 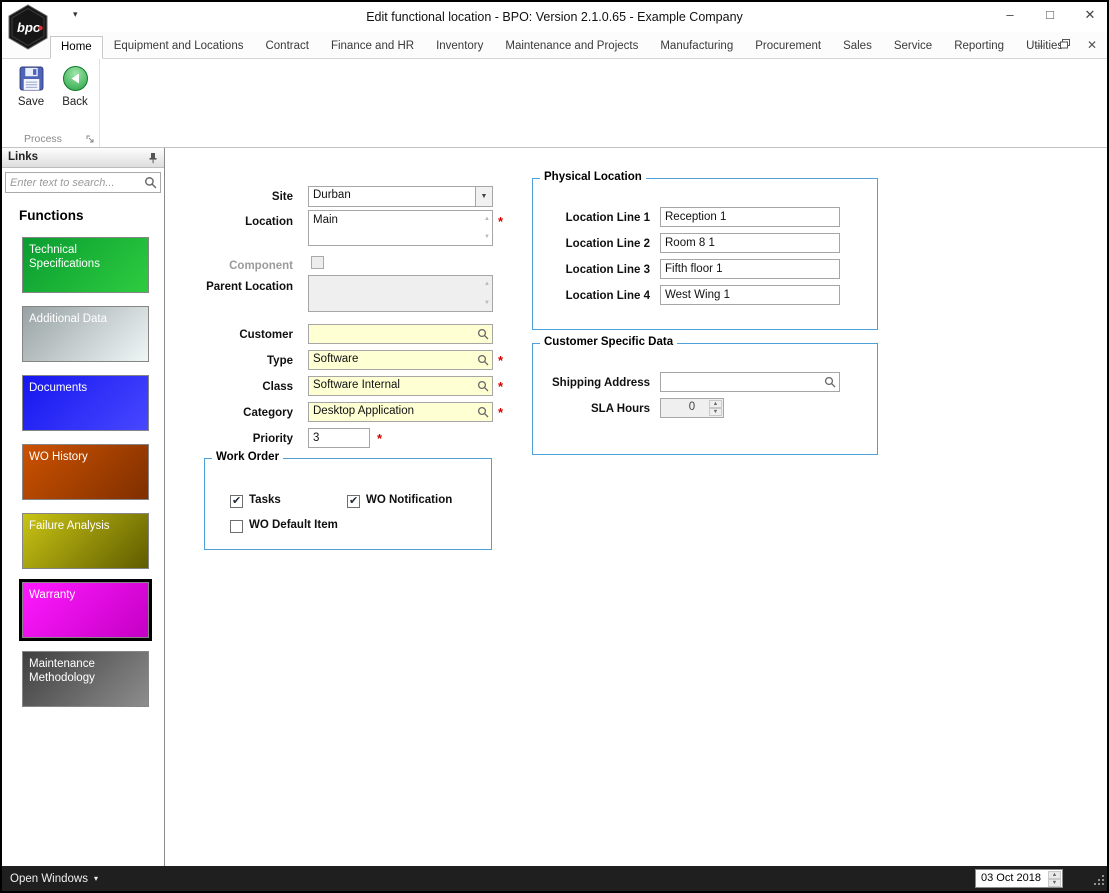 What do you see at coordinates (62, 671) in the screenshot?
I see `sidebar-item-label: Maintenance Methodology` at bounding box center [62, 671].